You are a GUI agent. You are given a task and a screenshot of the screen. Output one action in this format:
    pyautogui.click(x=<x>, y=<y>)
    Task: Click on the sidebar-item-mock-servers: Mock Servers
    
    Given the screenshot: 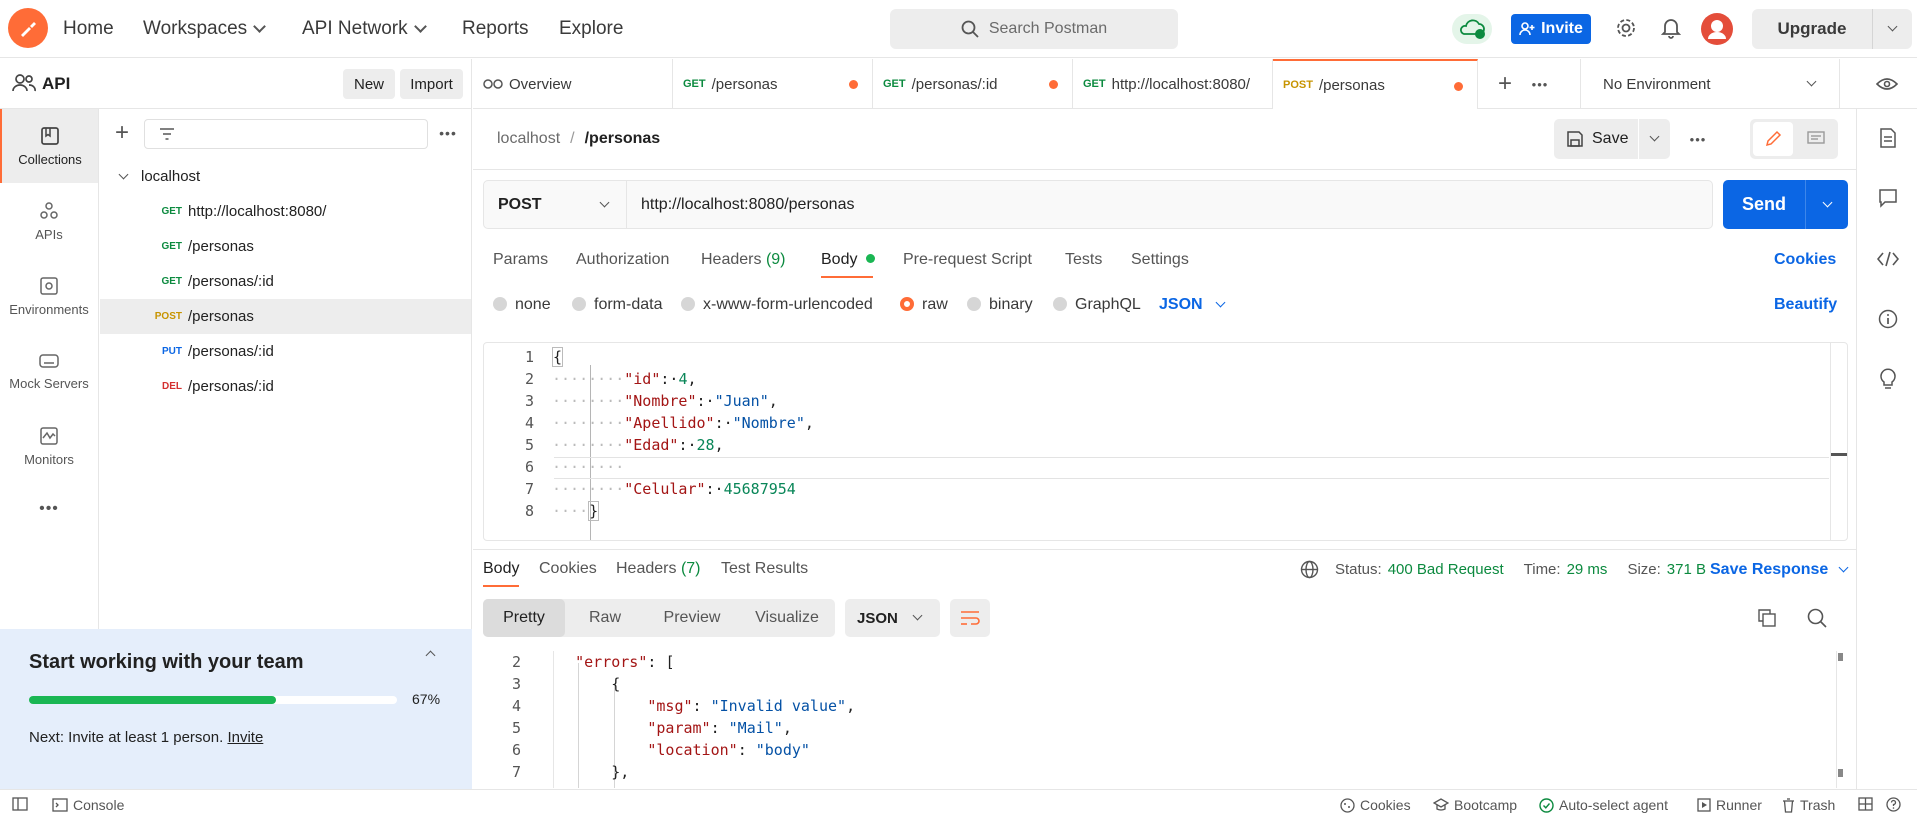 What is the action you would take?
    pyautogui.click(x=49, y=371)
    